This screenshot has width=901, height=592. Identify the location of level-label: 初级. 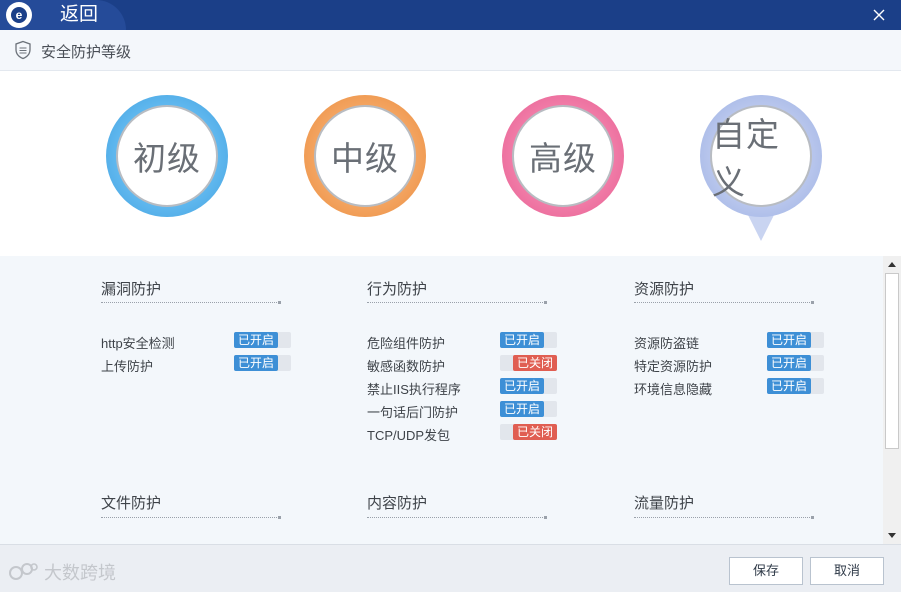
(167, 156).